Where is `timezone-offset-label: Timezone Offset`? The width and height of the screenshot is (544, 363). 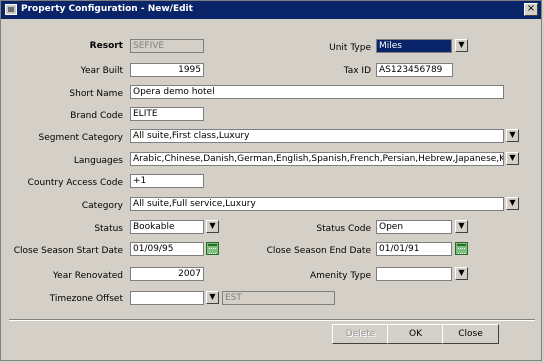 timezone-offset-label: Timezone Offset is located at coordinates (86, 299).